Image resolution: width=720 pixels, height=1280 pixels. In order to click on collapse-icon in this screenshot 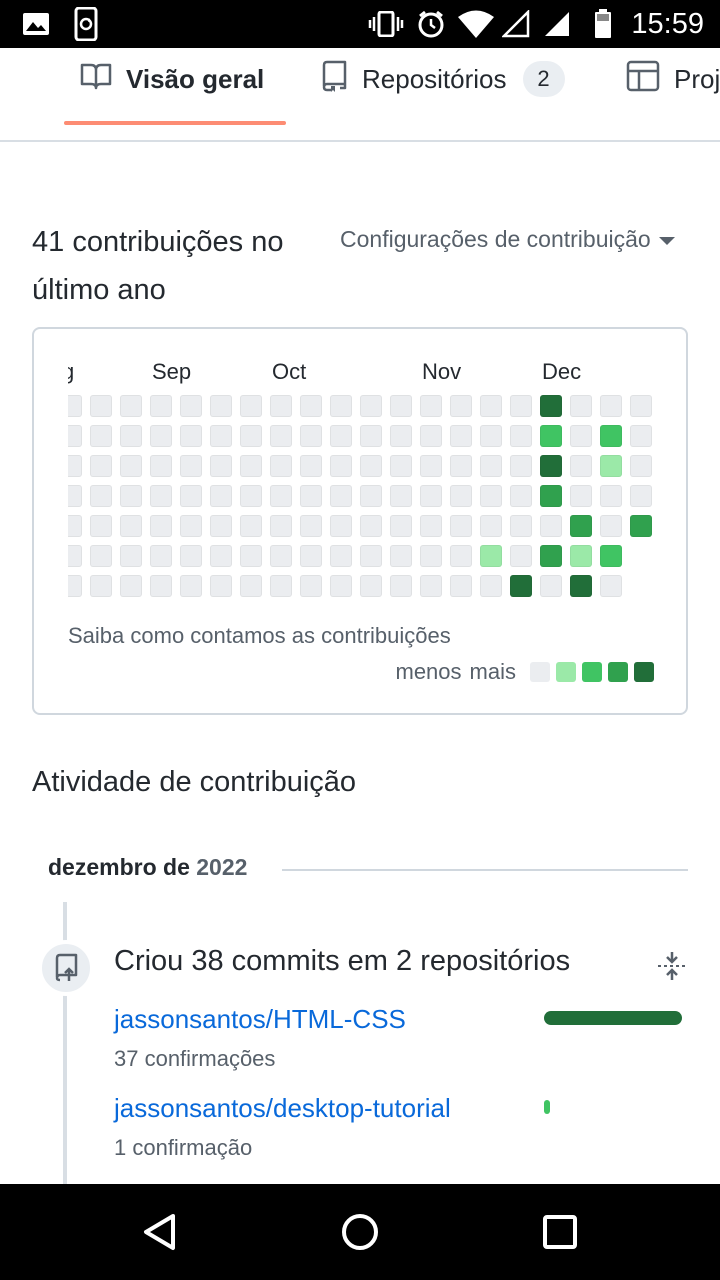, I will do `click(672, 966)`.